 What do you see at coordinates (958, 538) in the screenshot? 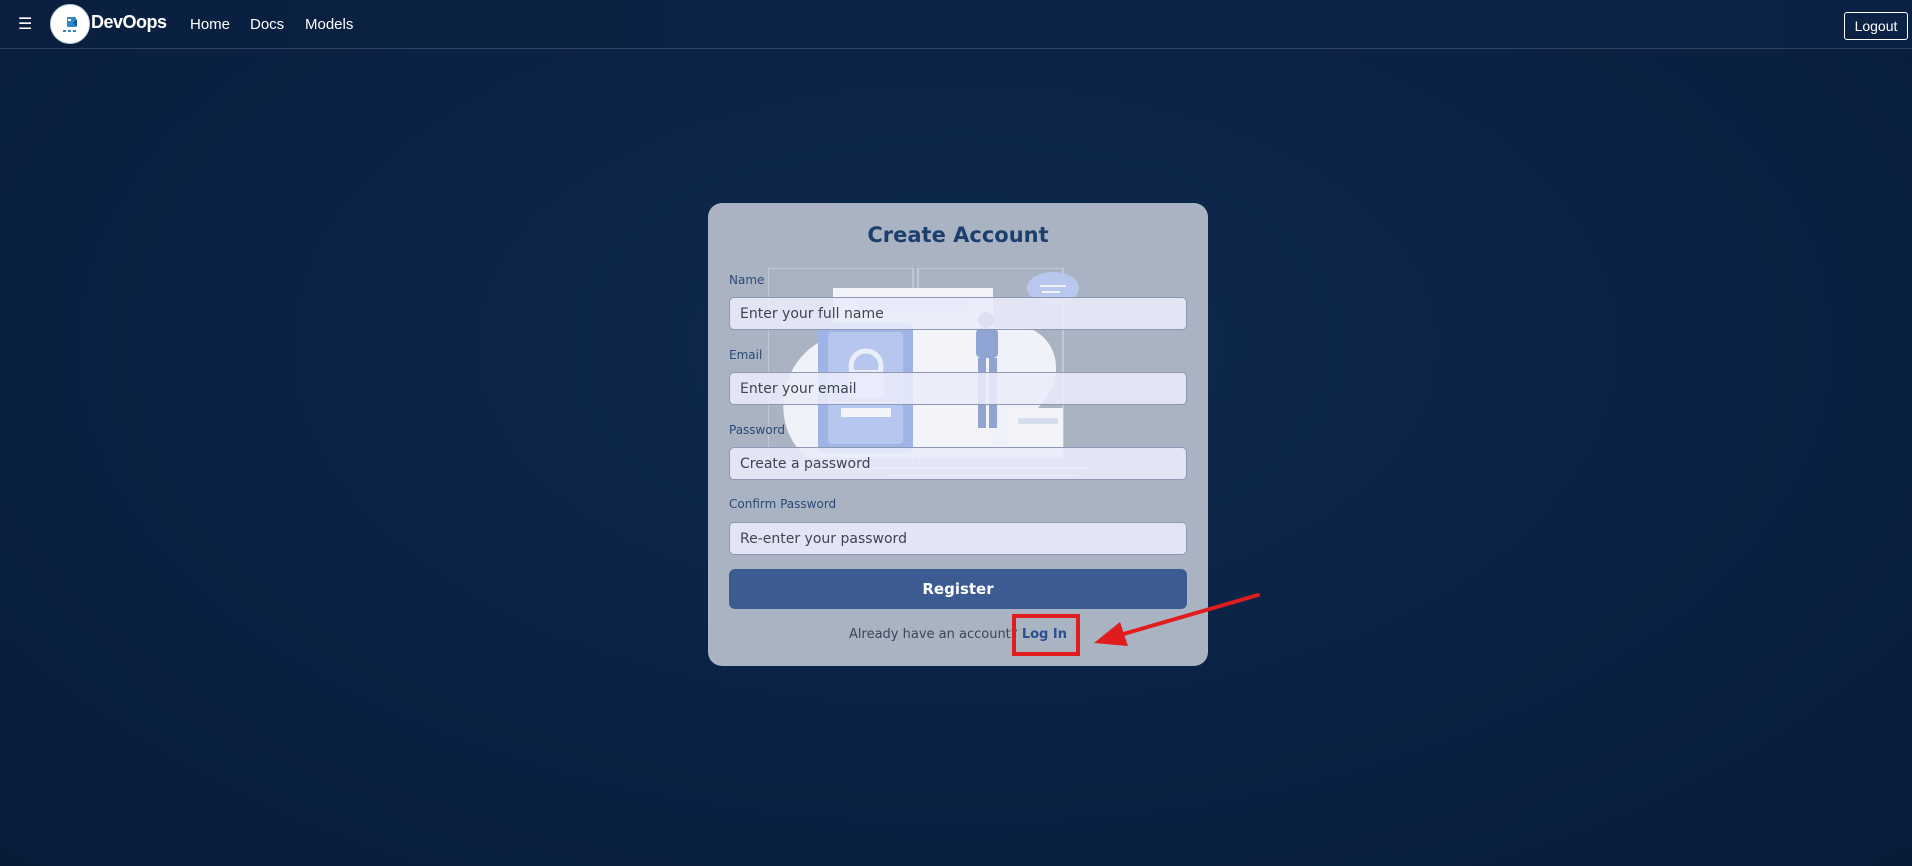
I see `confirm-password-input` at bounding box center [958, 538].